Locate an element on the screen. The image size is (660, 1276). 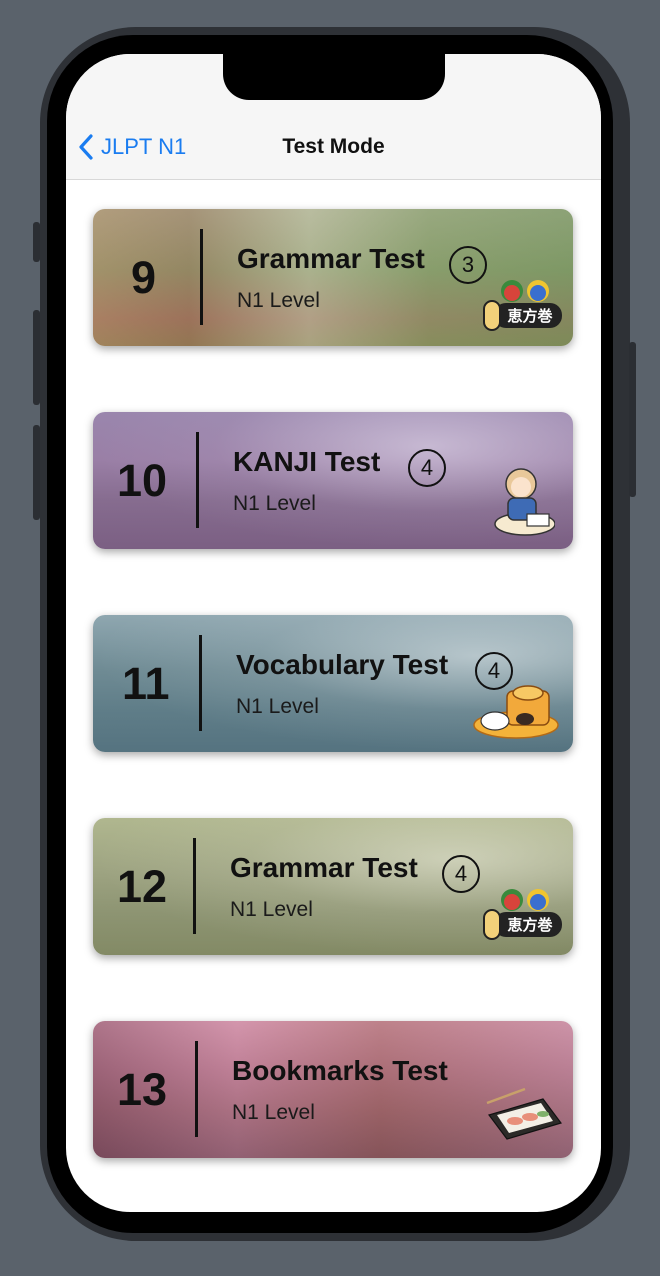
test-card-kanji-4: 10 KANJI Test 4 N1 Level is located at coordinates (333, 480).